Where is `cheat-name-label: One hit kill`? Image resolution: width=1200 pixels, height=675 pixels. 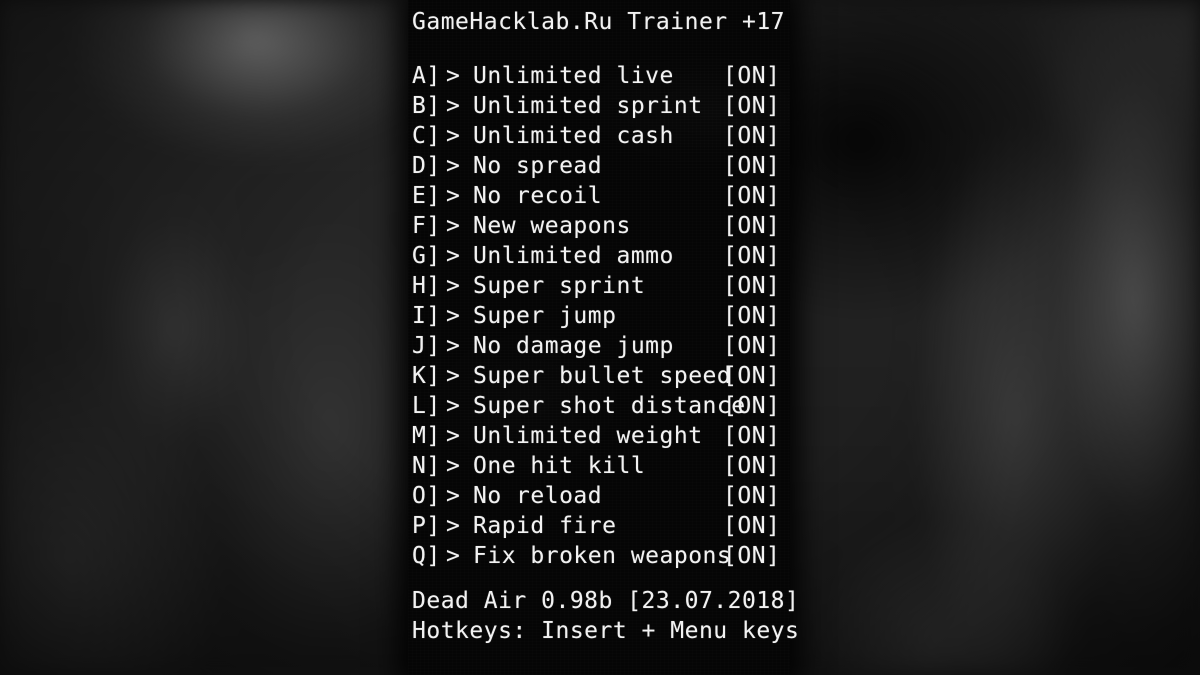 cheat-name-label: One hit kill is located at coordinates (559, 466).